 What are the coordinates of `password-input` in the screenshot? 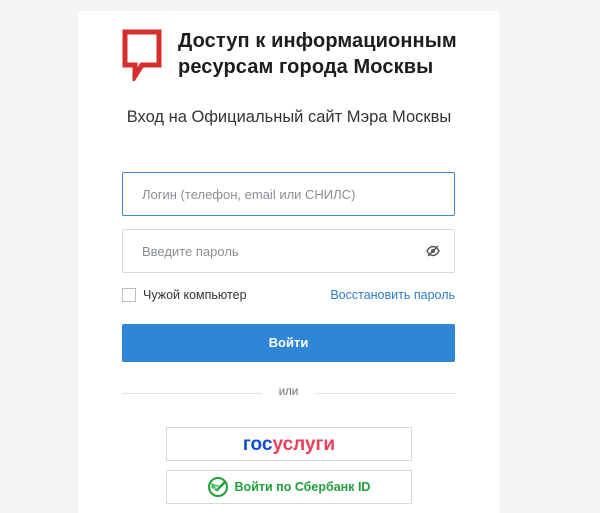 It's located at (288, 251).